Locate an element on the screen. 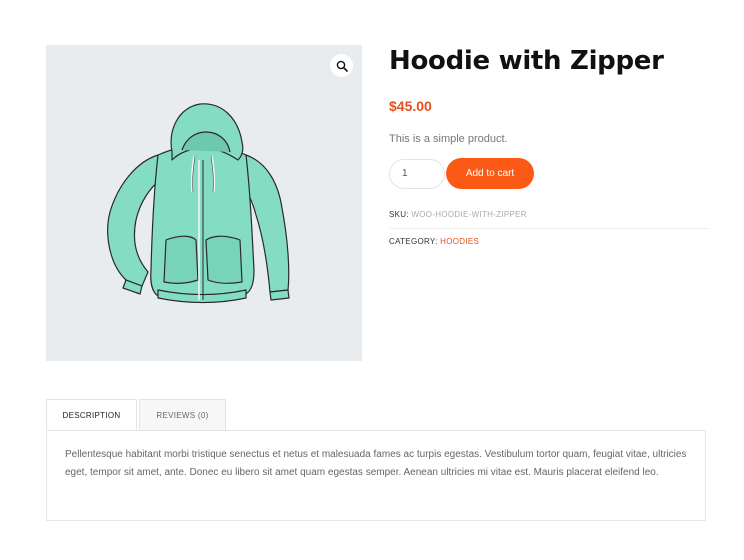  add-to-cart-form: Add to cart is located at coordinates (549, 173).